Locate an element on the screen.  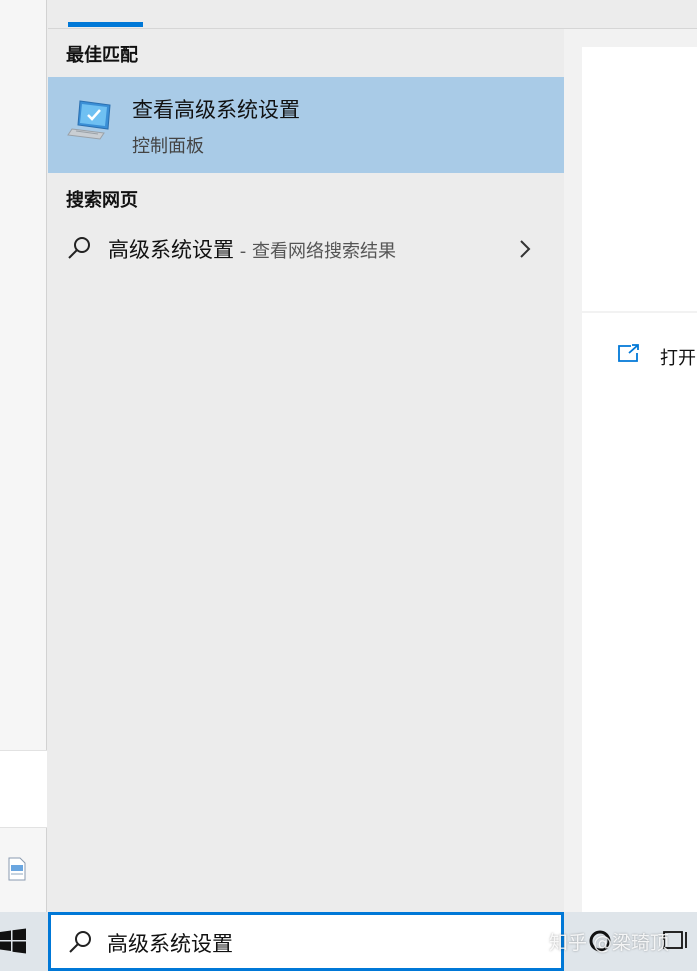
search-input is located at coordinates (327, 943).